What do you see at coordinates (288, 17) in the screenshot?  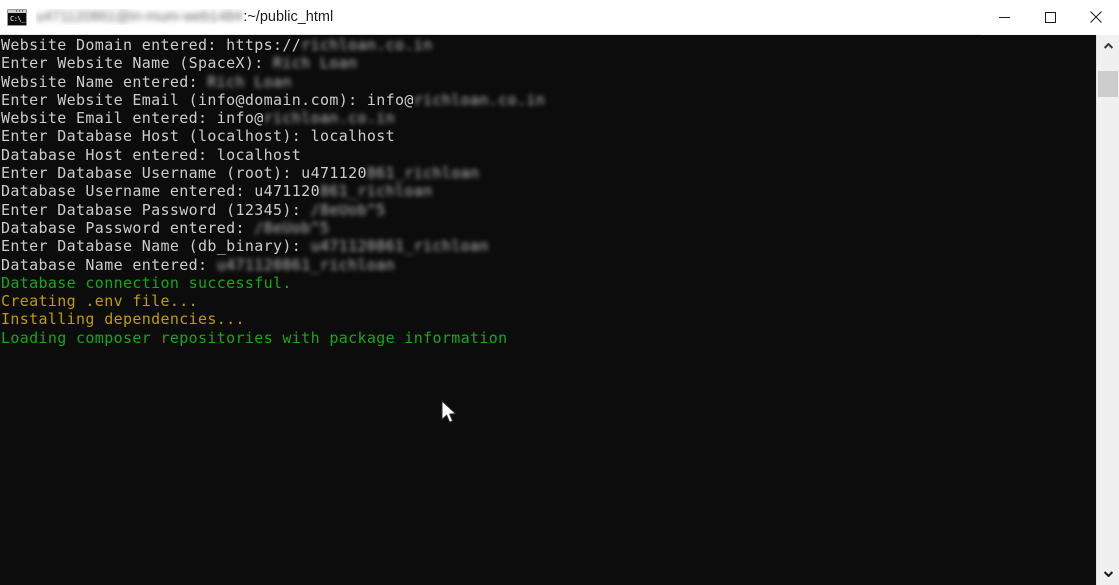 I see `window-title-path: :~/public_html` at bounding box center [288, 17].